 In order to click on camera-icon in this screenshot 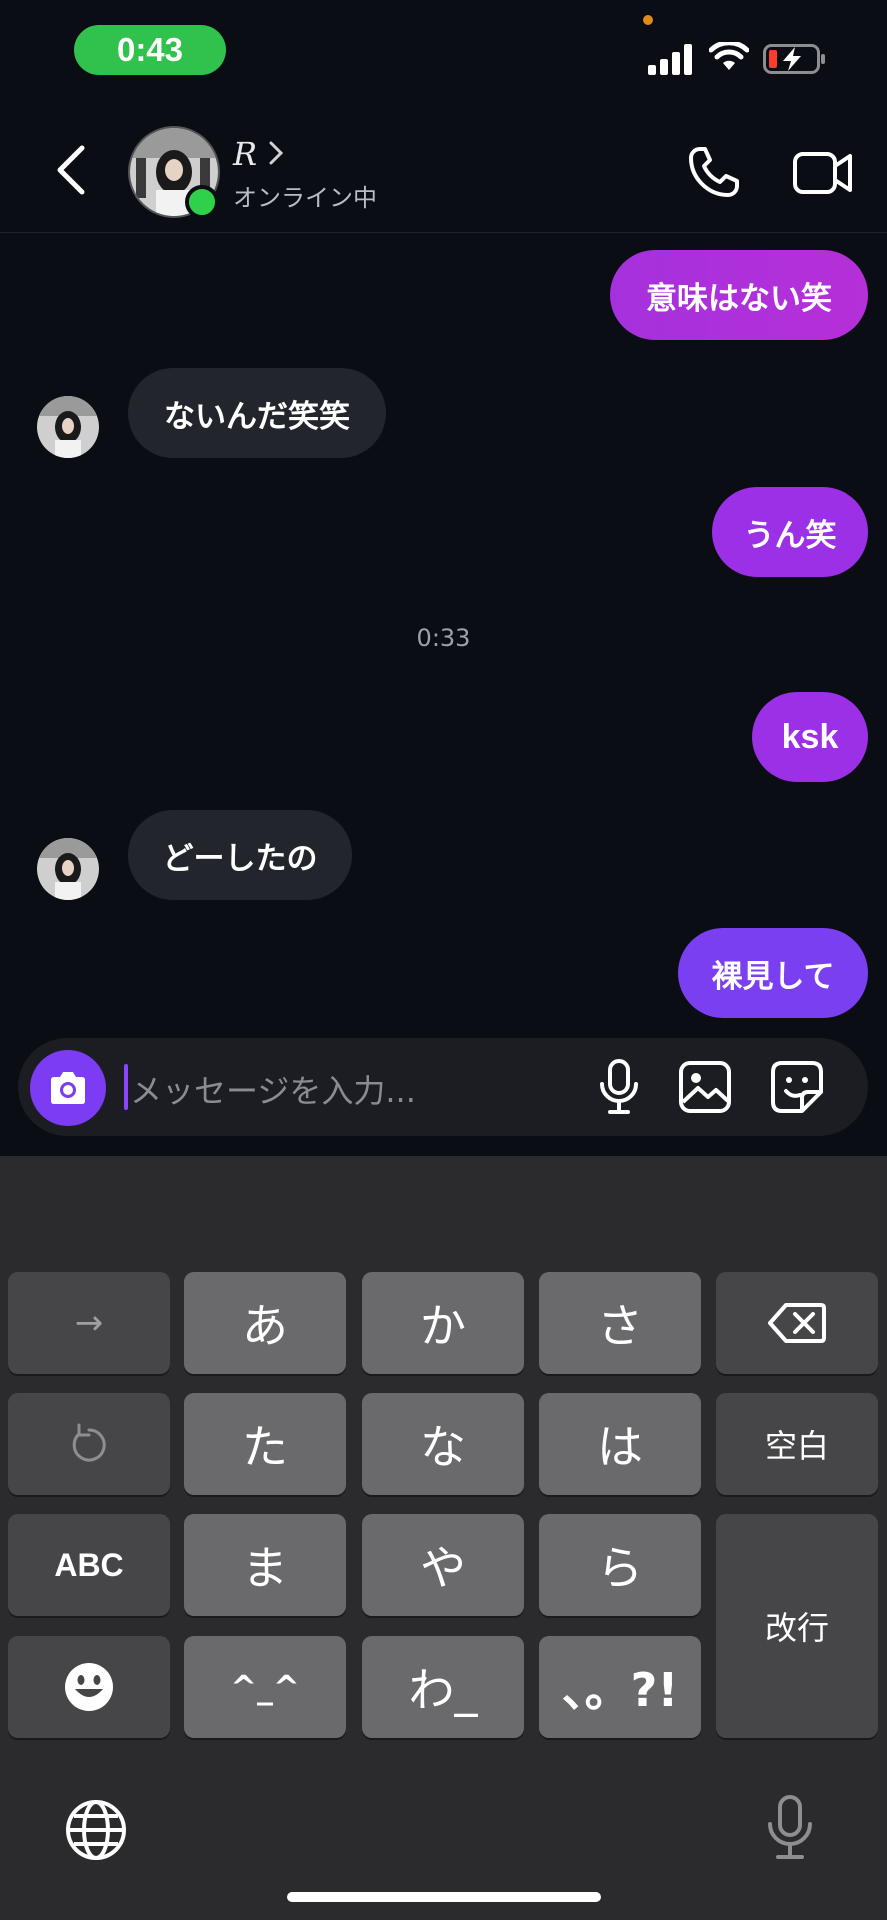, I will do `click(68, 1088)`.